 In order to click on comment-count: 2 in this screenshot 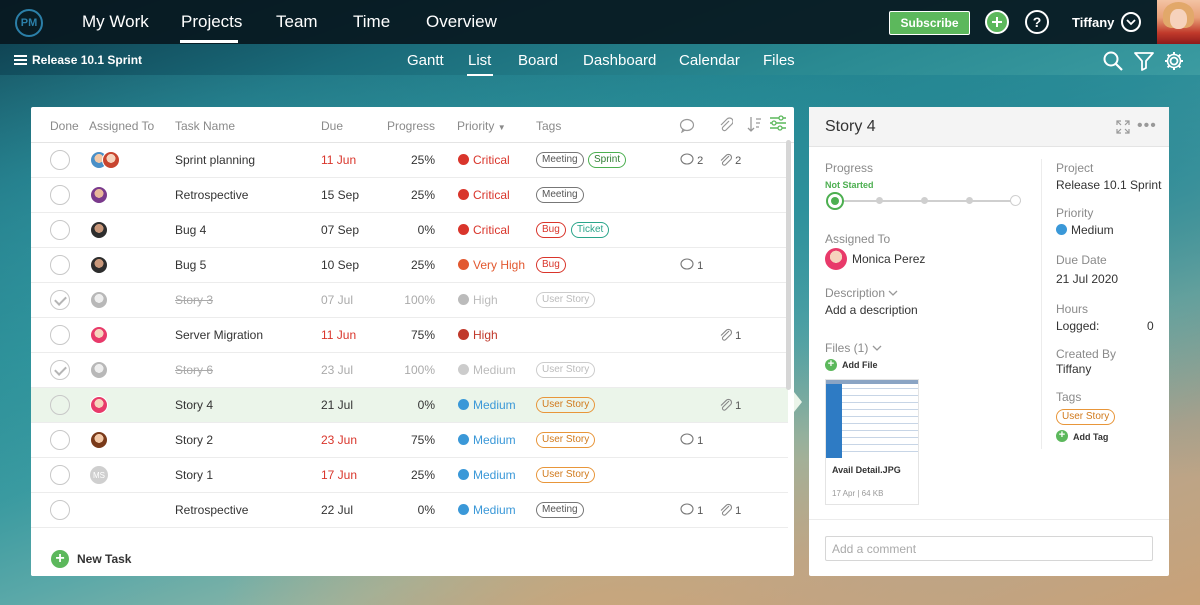, I will do `click(691, 160)`.